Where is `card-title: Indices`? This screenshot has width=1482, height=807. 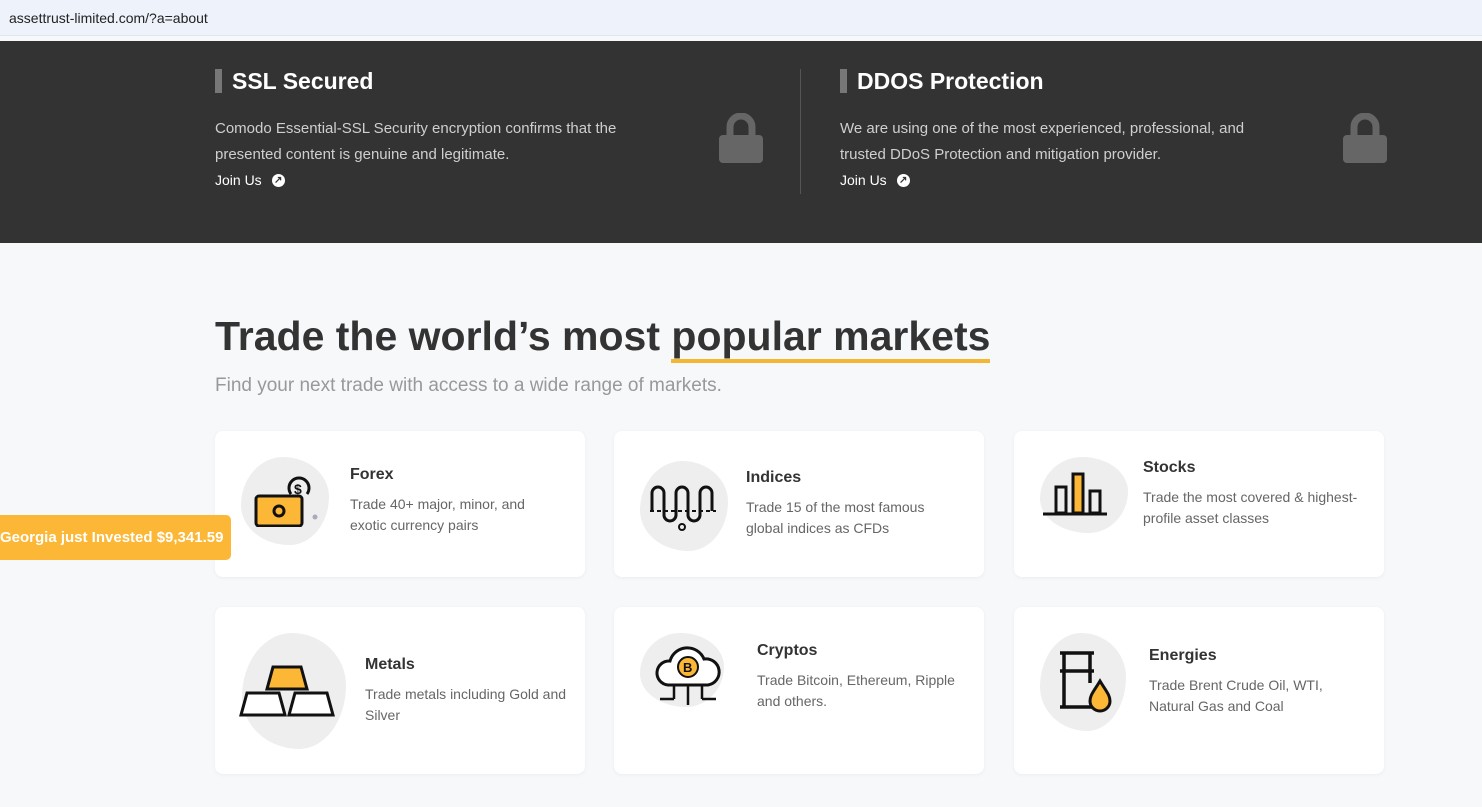 card-title: Indices is located at coordinates (774, 477).